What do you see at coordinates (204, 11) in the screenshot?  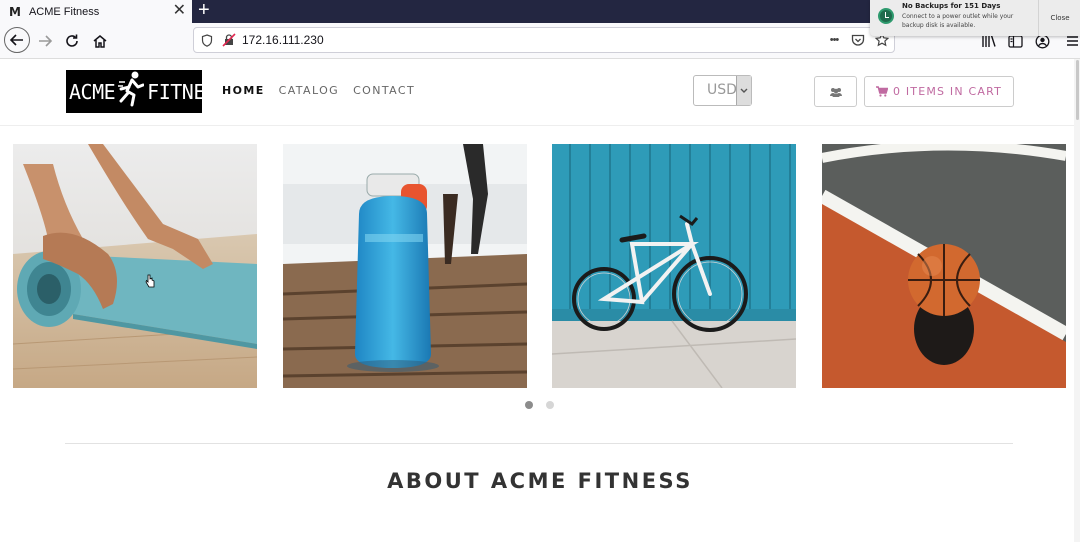 I see `new-tab-button: +` at bounding box center [204, 11].